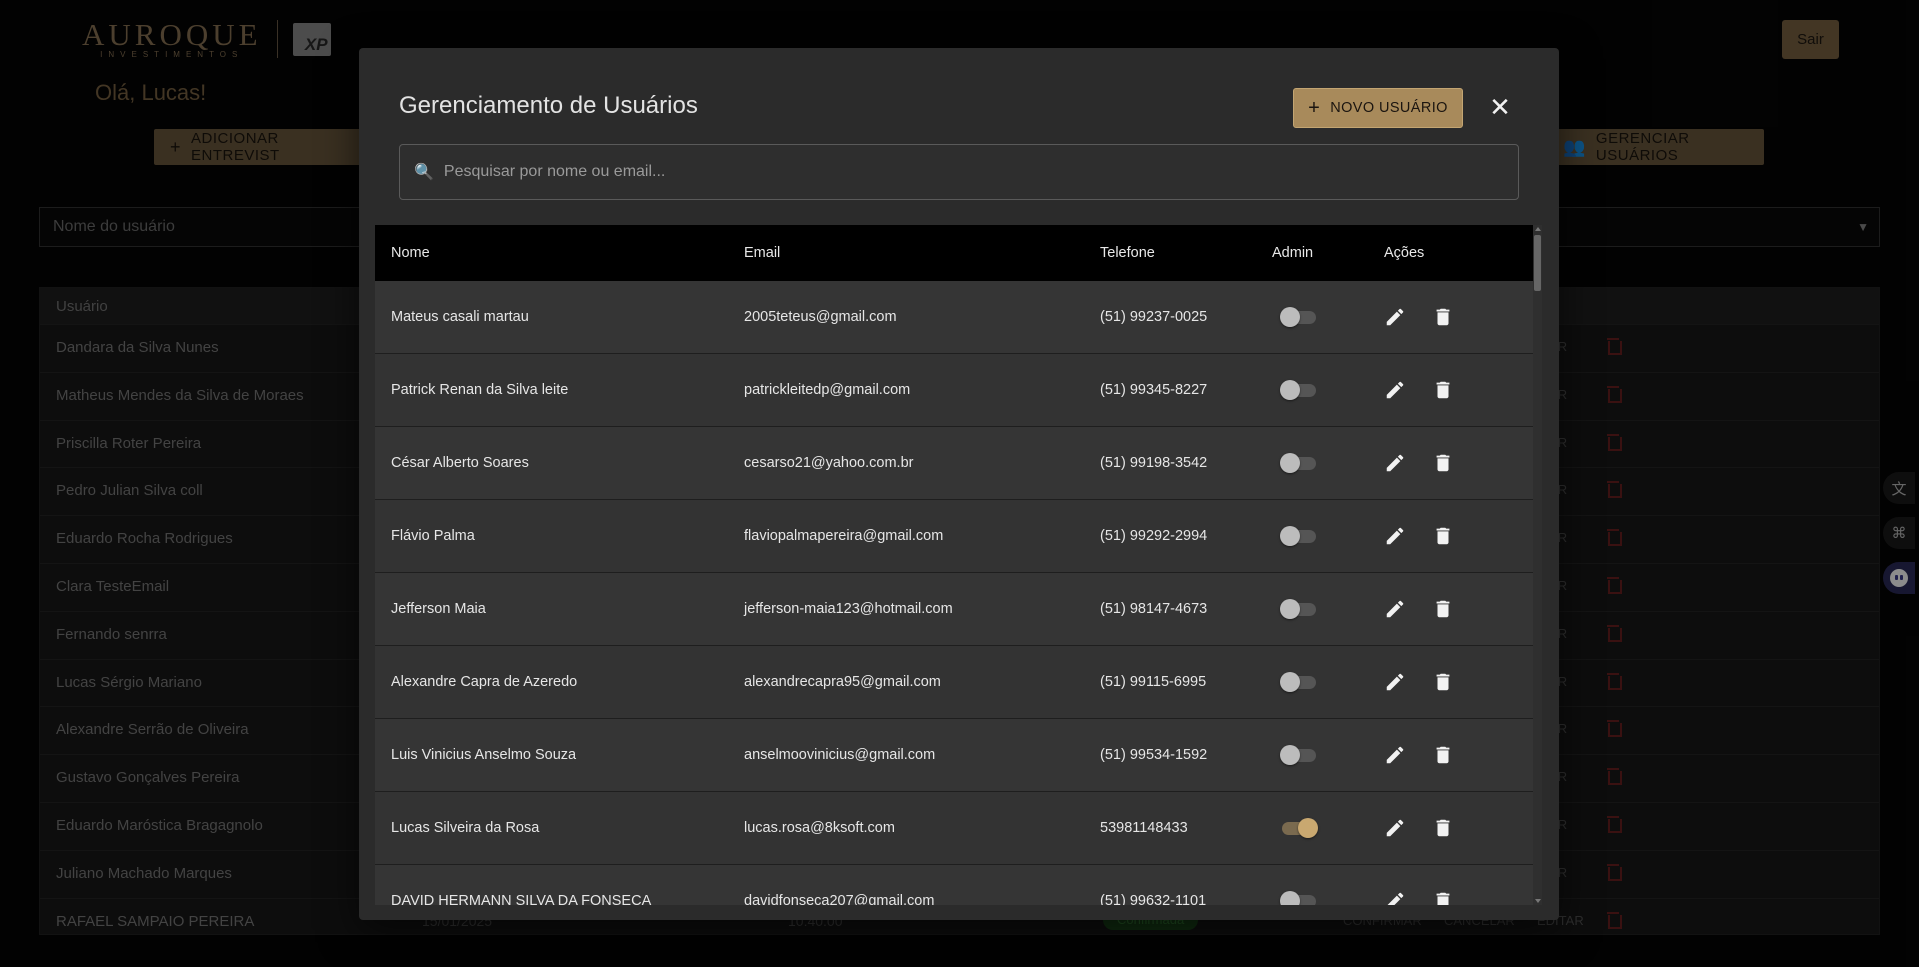  I want to click on user-search-input, so click(943, 172).